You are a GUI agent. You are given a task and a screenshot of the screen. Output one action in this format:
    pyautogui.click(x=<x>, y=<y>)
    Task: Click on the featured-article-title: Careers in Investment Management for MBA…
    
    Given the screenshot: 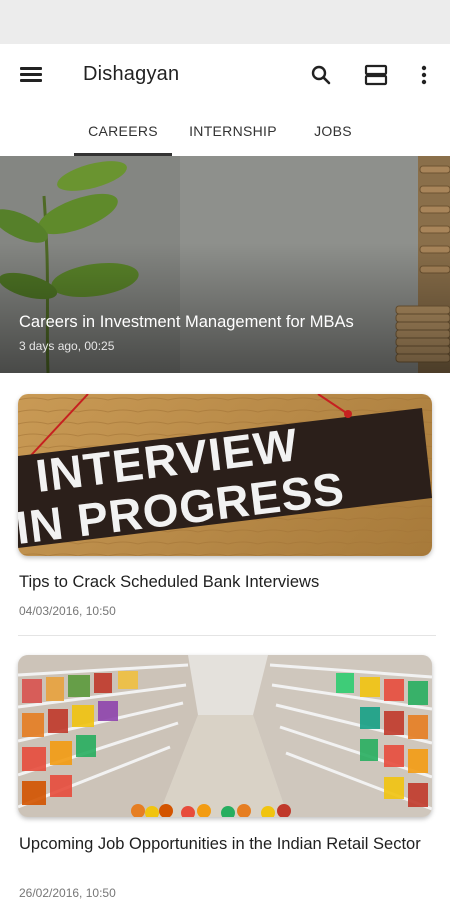 What is the action you would take?
    pyautogui.click(x=186, y=322)
    